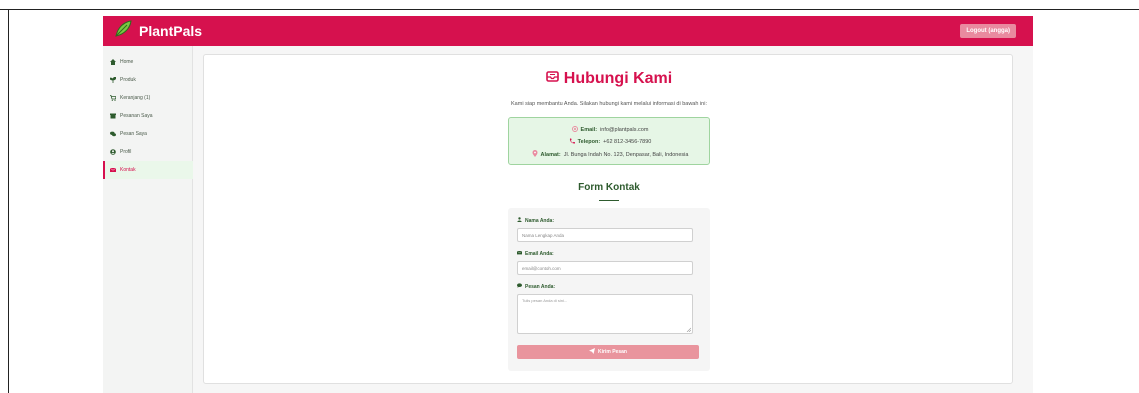  What do you see at coordinates (148, 170) in the screenshot?
I see `sidebar-item-kontak: Kontak` at bounding box center [148, 170].